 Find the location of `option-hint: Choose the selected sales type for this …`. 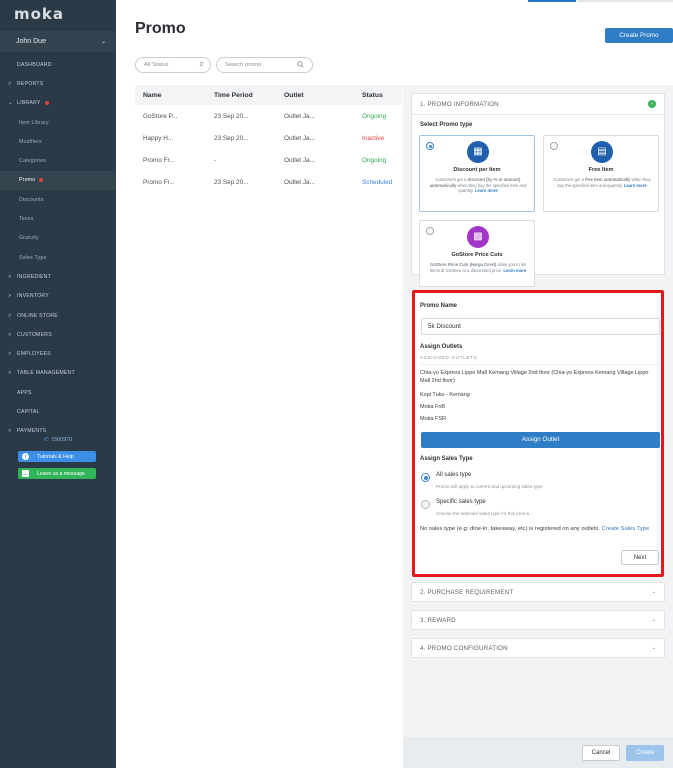

option-hint: Choose the selected sales type for this … is located at coordinates (483, 513).